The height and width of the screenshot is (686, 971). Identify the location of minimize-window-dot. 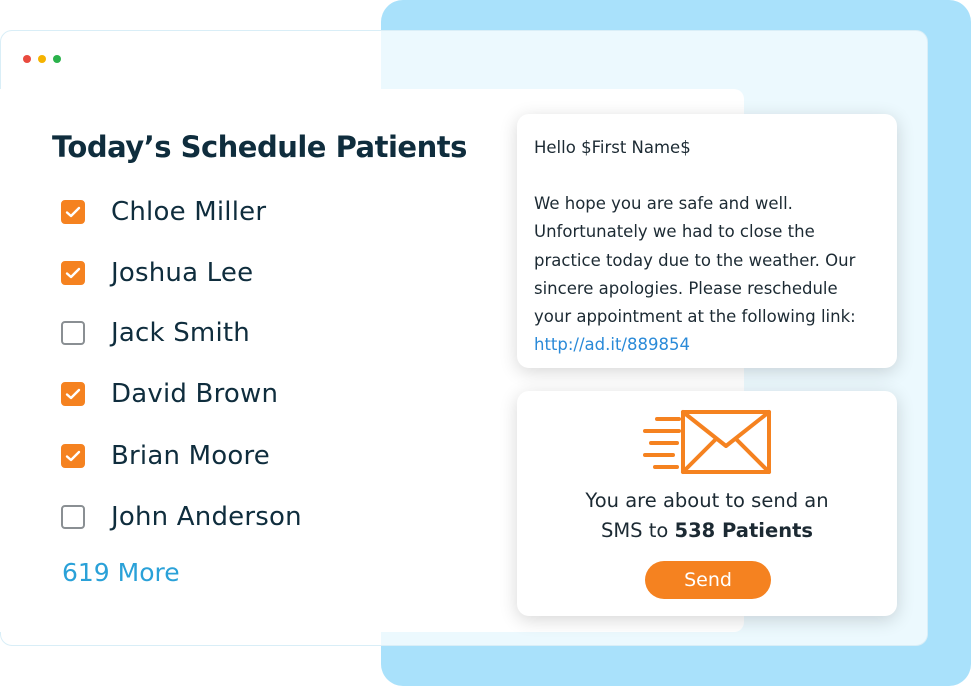
(42, 59).